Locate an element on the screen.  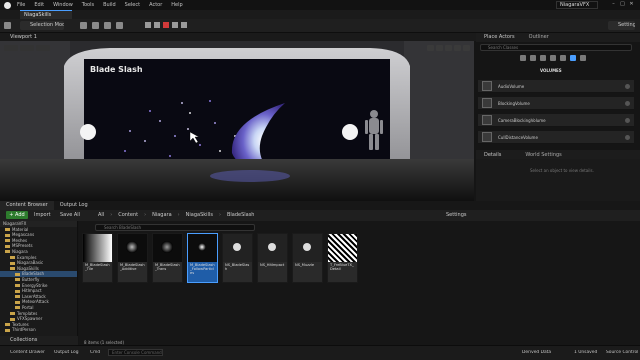
output-log-button: Output Log is located at coordinates (66, 352).